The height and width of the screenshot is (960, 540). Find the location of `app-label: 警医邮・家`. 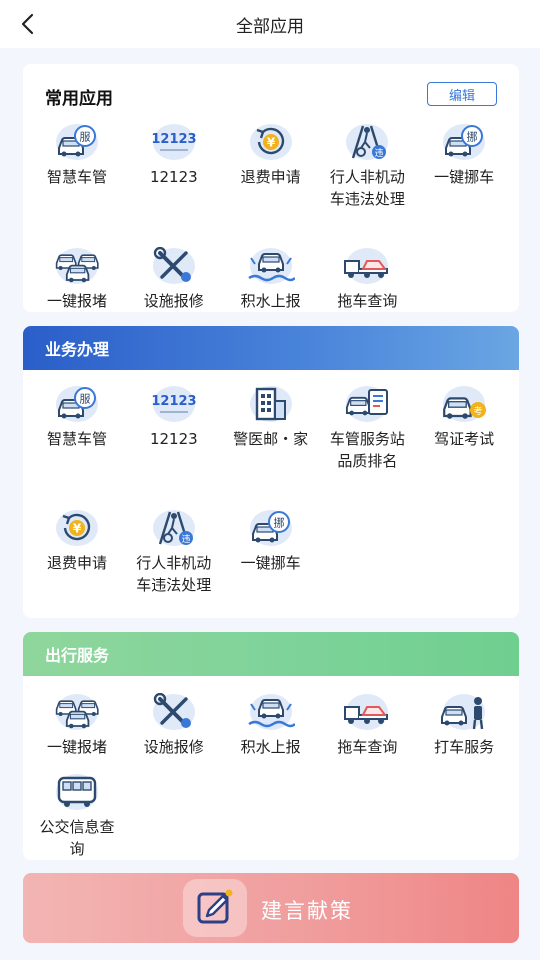

app-label: 警医邮・家 is located at coordinates (271, 439).